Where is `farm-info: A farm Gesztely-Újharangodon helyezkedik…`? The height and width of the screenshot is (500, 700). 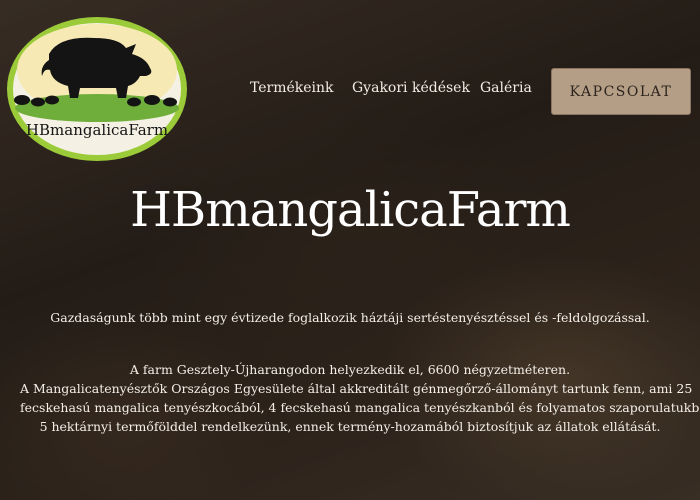
farm-info: A farm Gesztely-Újharangodon helyezkedik… is located at coordinates (360, 398).